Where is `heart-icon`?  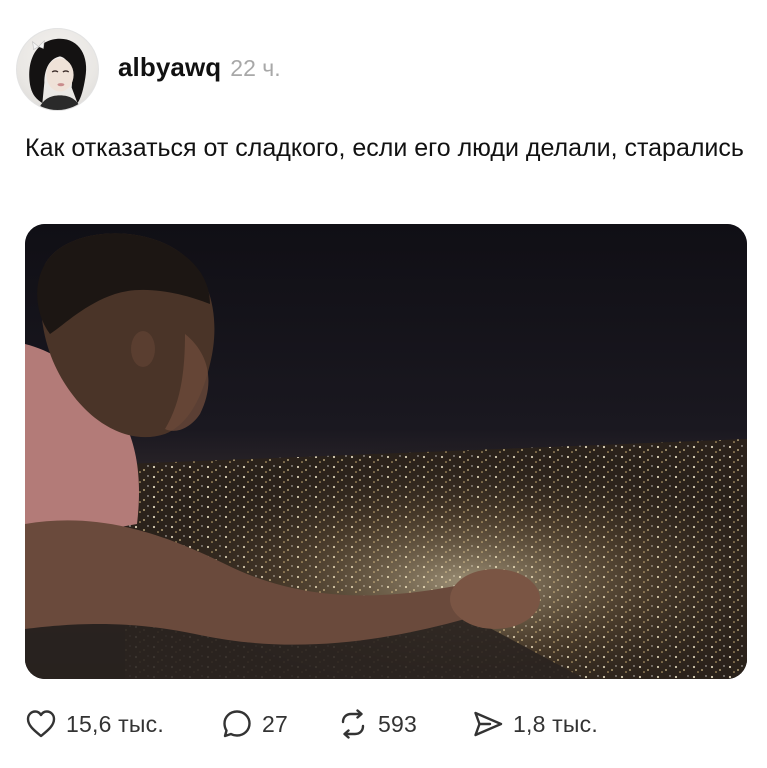
heart-icon is located at coordinates (41, 724).